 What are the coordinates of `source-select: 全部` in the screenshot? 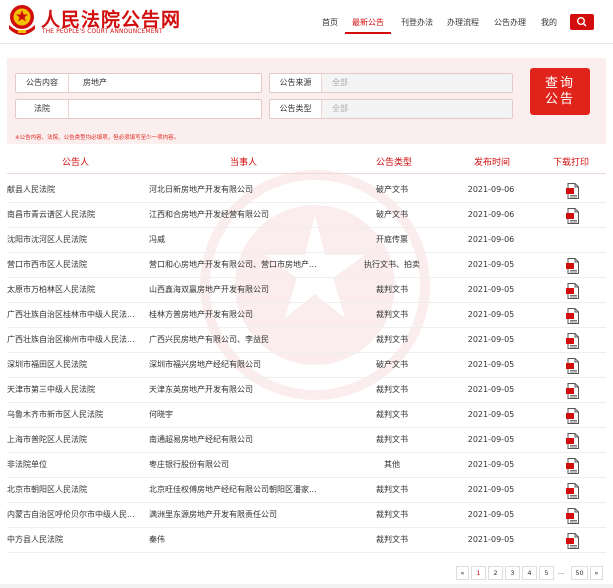 It's located at (417, 83).